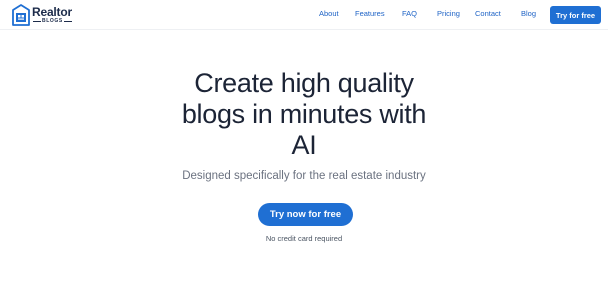 Image resolution: width=608 pixels, height=281 pixels. I want to click on logo: Realtor BLOGS, so click(42, 15).